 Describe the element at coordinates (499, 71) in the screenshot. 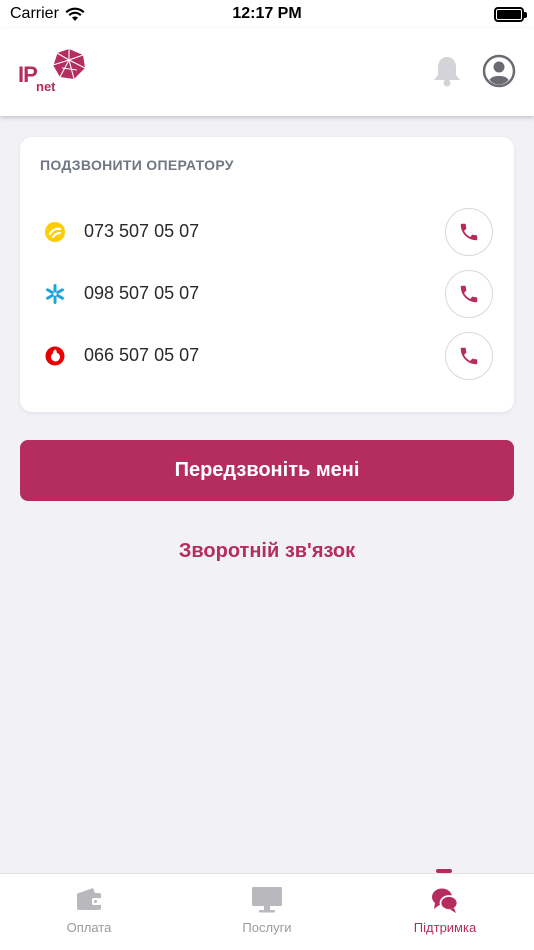

I see `profile-icon` at that location.